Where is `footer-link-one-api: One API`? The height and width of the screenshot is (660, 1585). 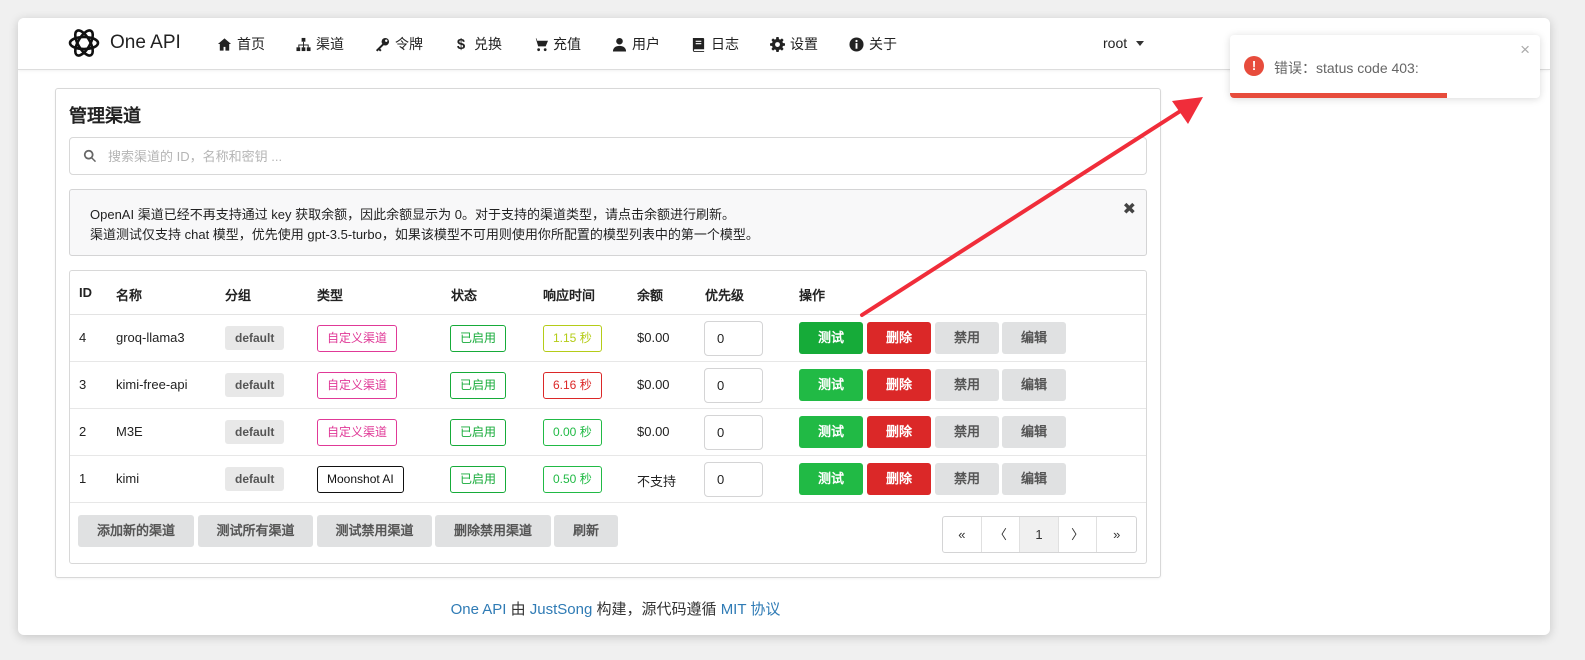
footer-link-one-api: One API is located at coordinates (479, 609).